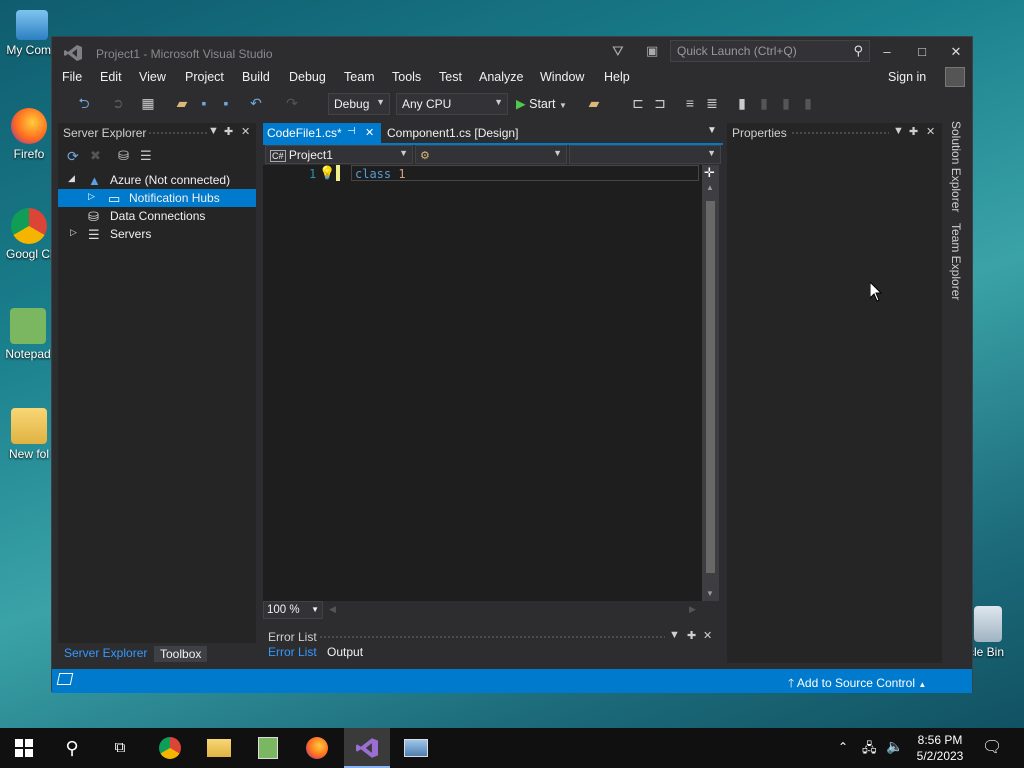 This screenshot has height=768, width=1024. Describe the element at coordinates (219, 748) in the screenshot. I see `file-explorer-taskbar-icon` at that location.